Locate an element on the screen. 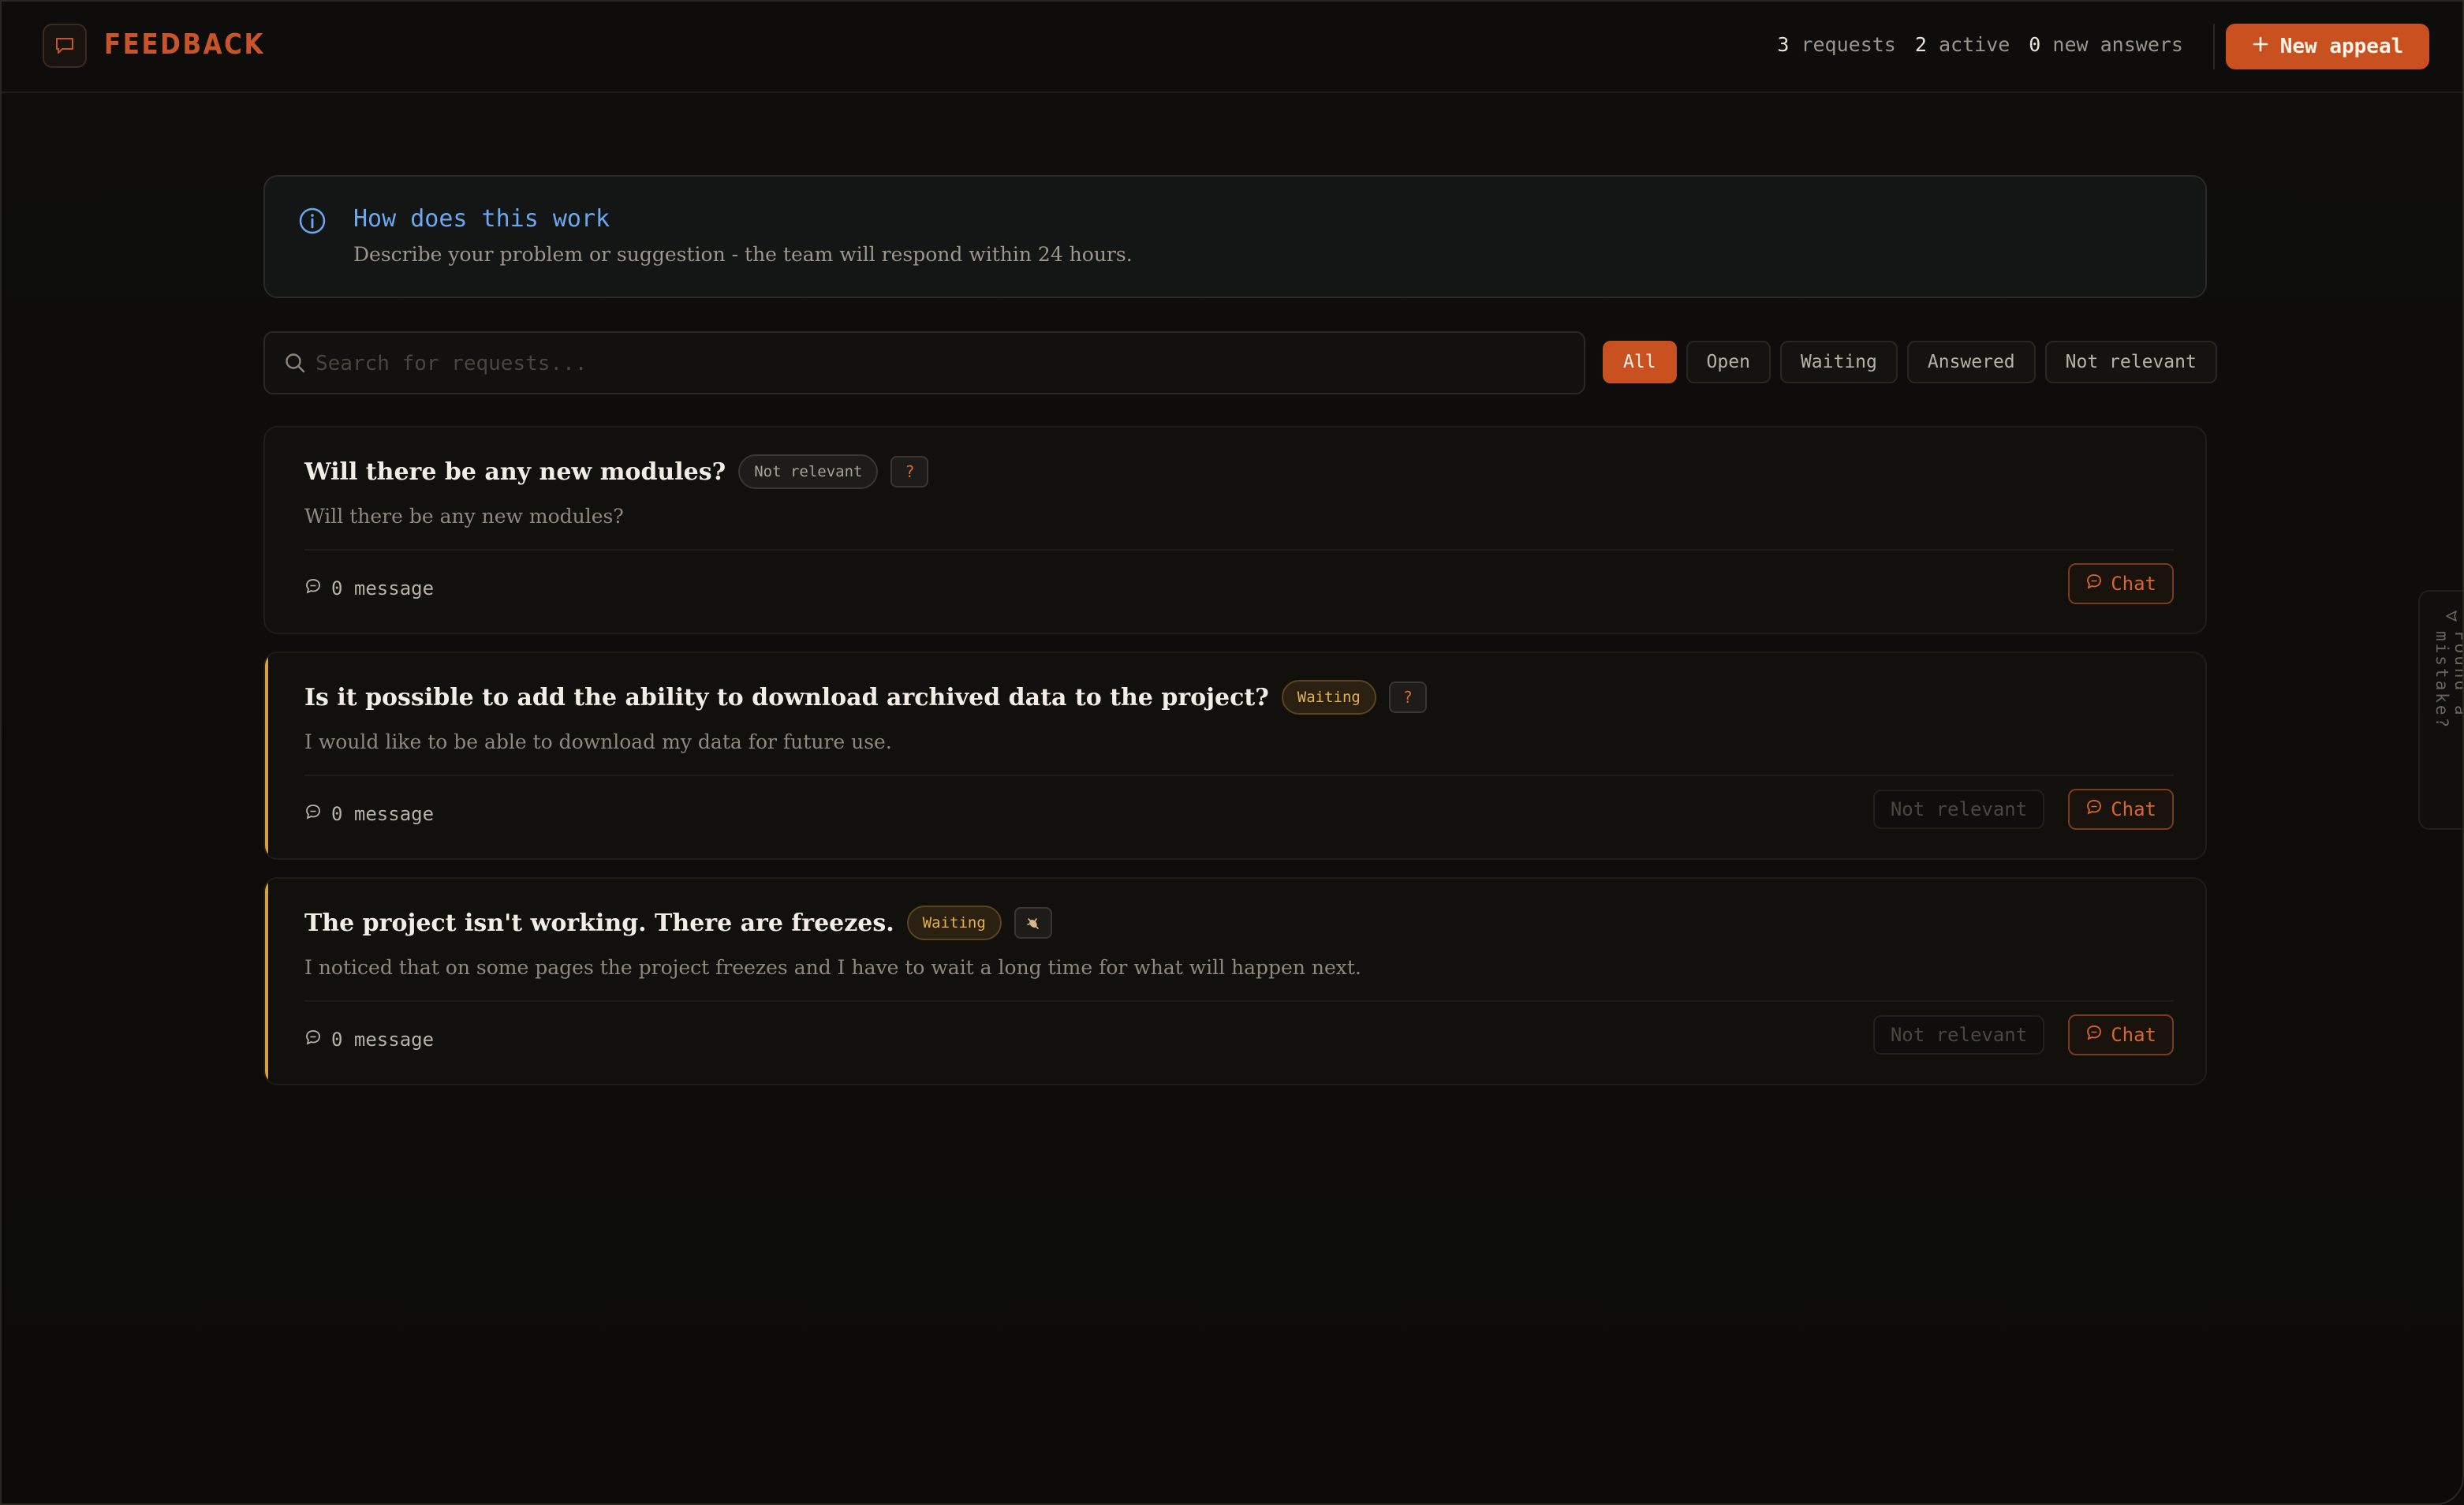 The height and width of the screenshot is (1505, 2464). status-filters: All Open Waiting Answered Not relevant is located at coordinates (1910, 362).